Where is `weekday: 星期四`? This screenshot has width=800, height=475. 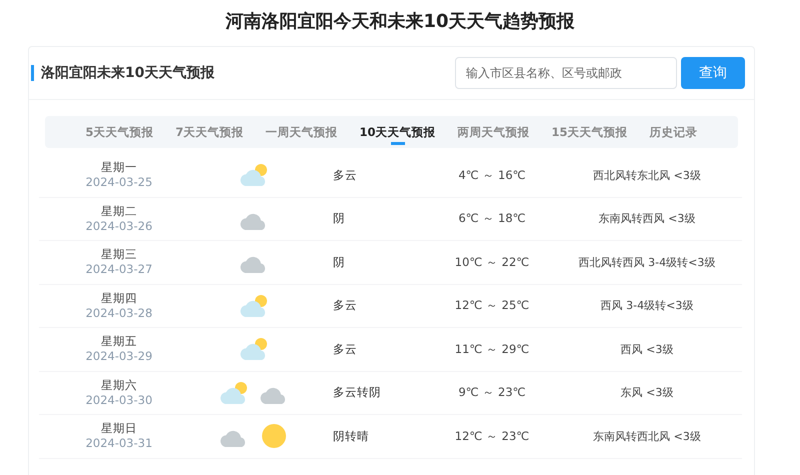
weekday: 星期四 is located at coordinates (119, 298).